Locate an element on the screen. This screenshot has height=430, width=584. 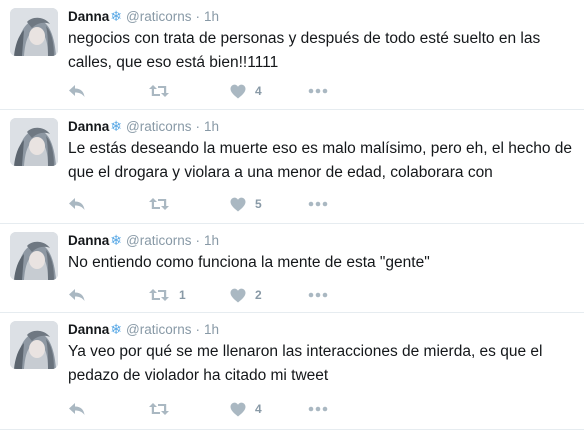
like-count: 2 is located at coordinates (258, 295).